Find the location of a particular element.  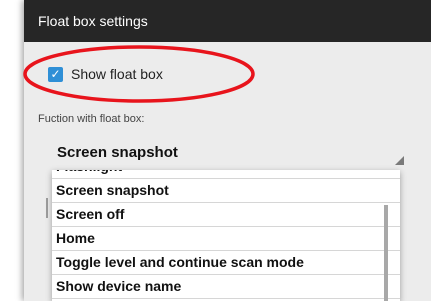

dropdown-option-show-device-name: Show device name is located at coordinates (226, 287).